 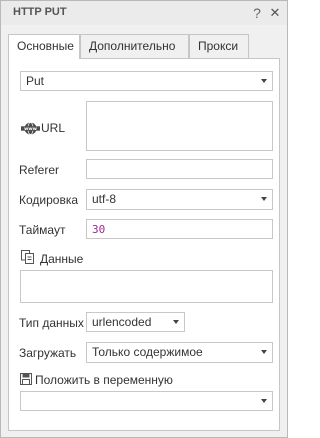 I want to click on data-type-label: Тип данных, so click(x=51, y=323).